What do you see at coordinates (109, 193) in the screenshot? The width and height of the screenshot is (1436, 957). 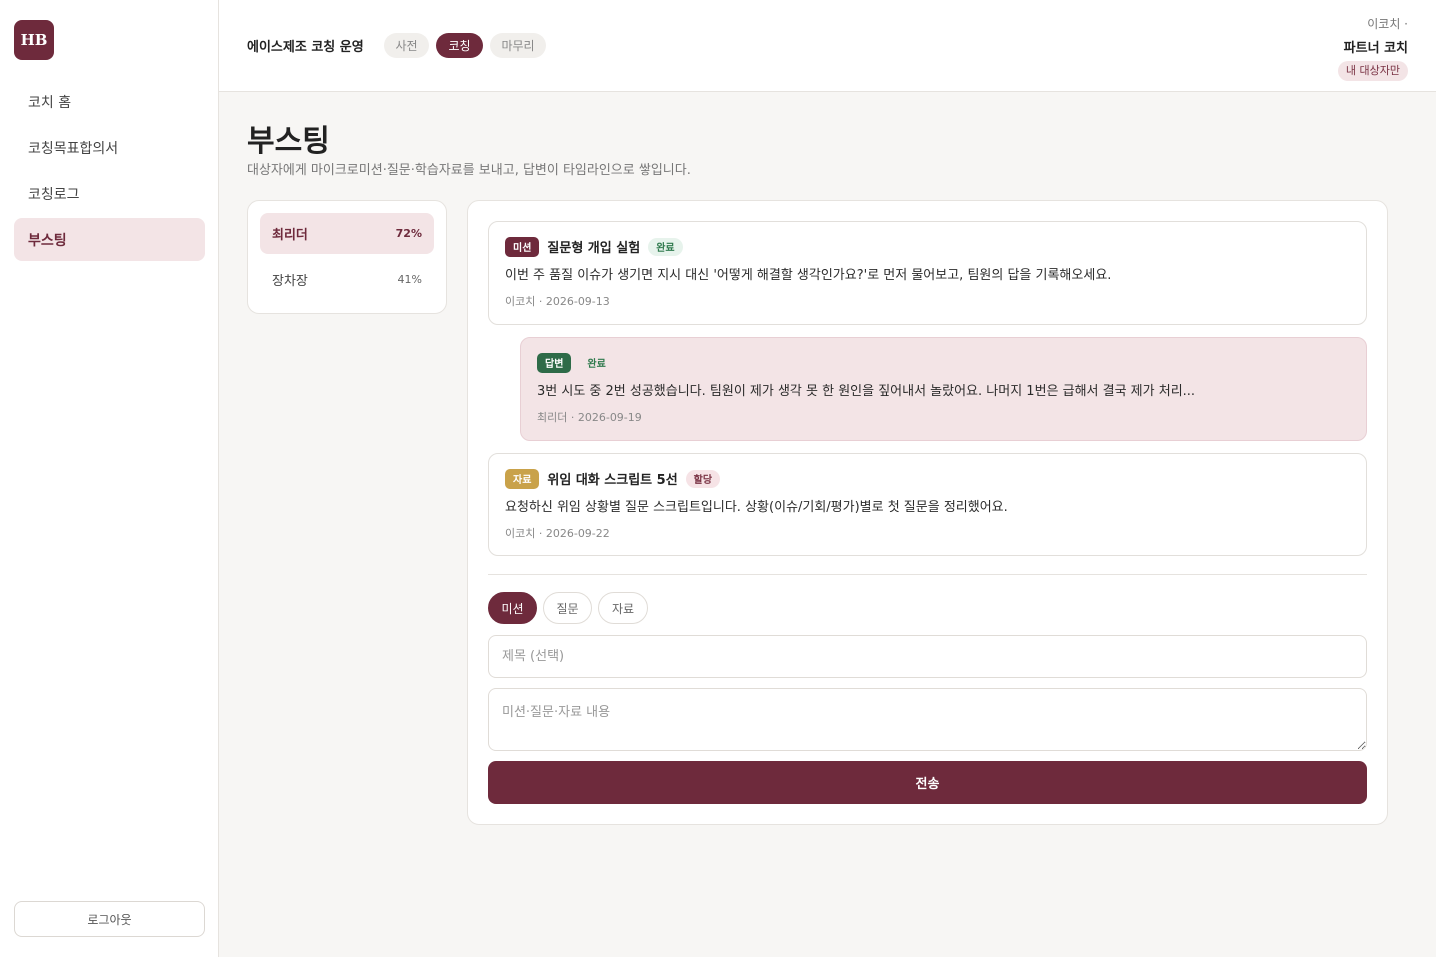 I see `sidebar-item-coaching-log: 코칭로그` at bounding box center [109, 193].